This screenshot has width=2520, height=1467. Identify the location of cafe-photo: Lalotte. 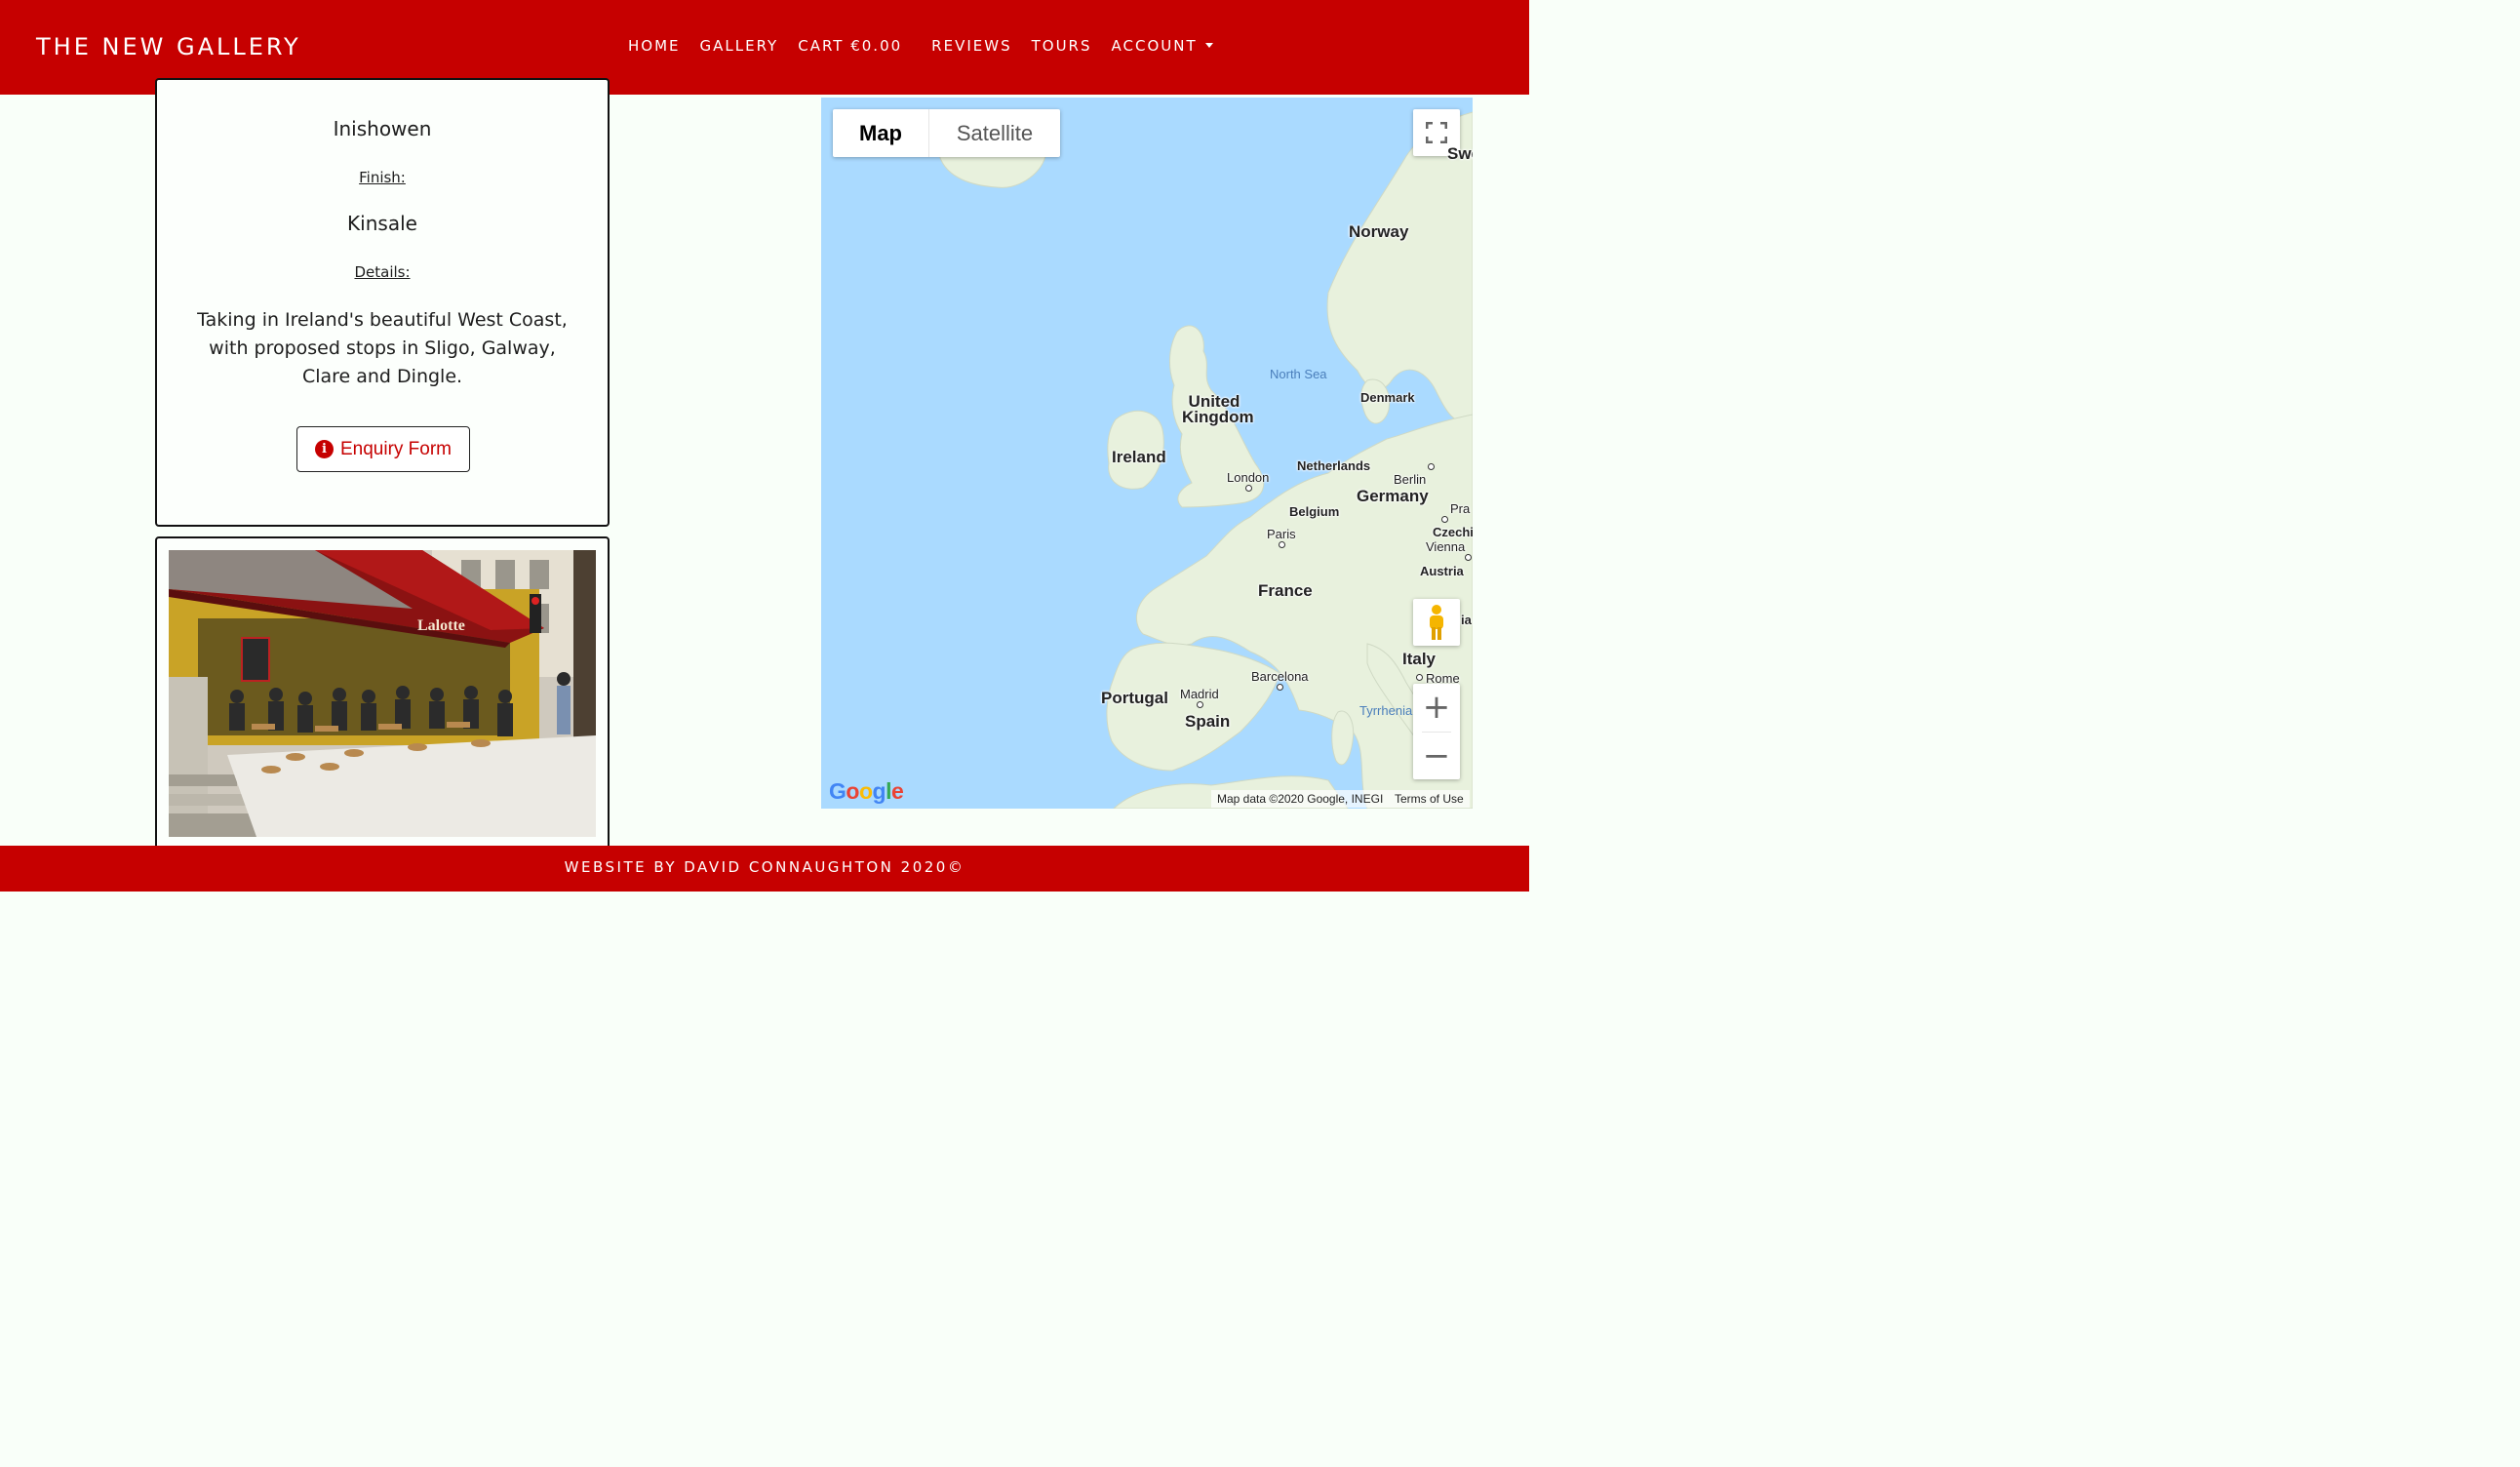
(382, 694).